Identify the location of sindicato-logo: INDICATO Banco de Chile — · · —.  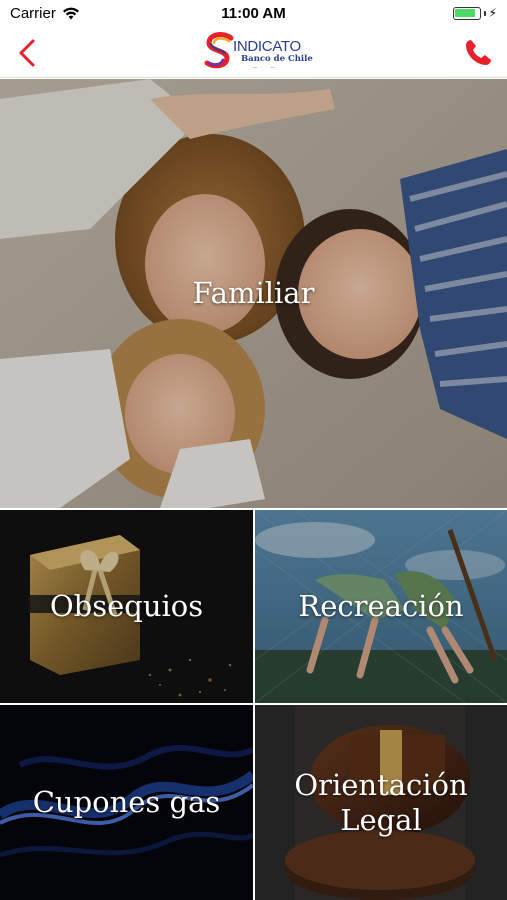
(258, 53).